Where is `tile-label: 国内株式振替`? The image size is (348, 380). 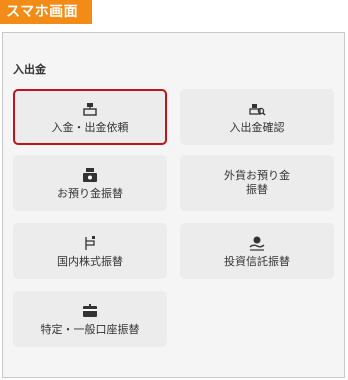
tile-label: 国内株式振替 is located at coordinates (90, 261).